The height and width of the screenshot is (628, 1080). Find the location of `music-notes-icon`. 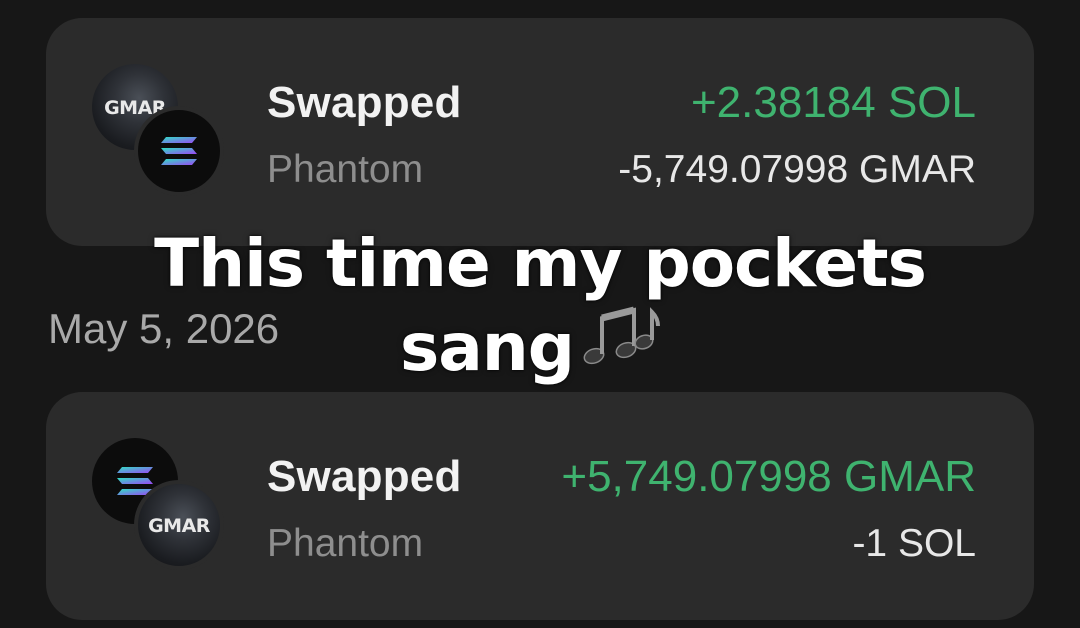

music-notes-icon is located at coordinates (621, 346).